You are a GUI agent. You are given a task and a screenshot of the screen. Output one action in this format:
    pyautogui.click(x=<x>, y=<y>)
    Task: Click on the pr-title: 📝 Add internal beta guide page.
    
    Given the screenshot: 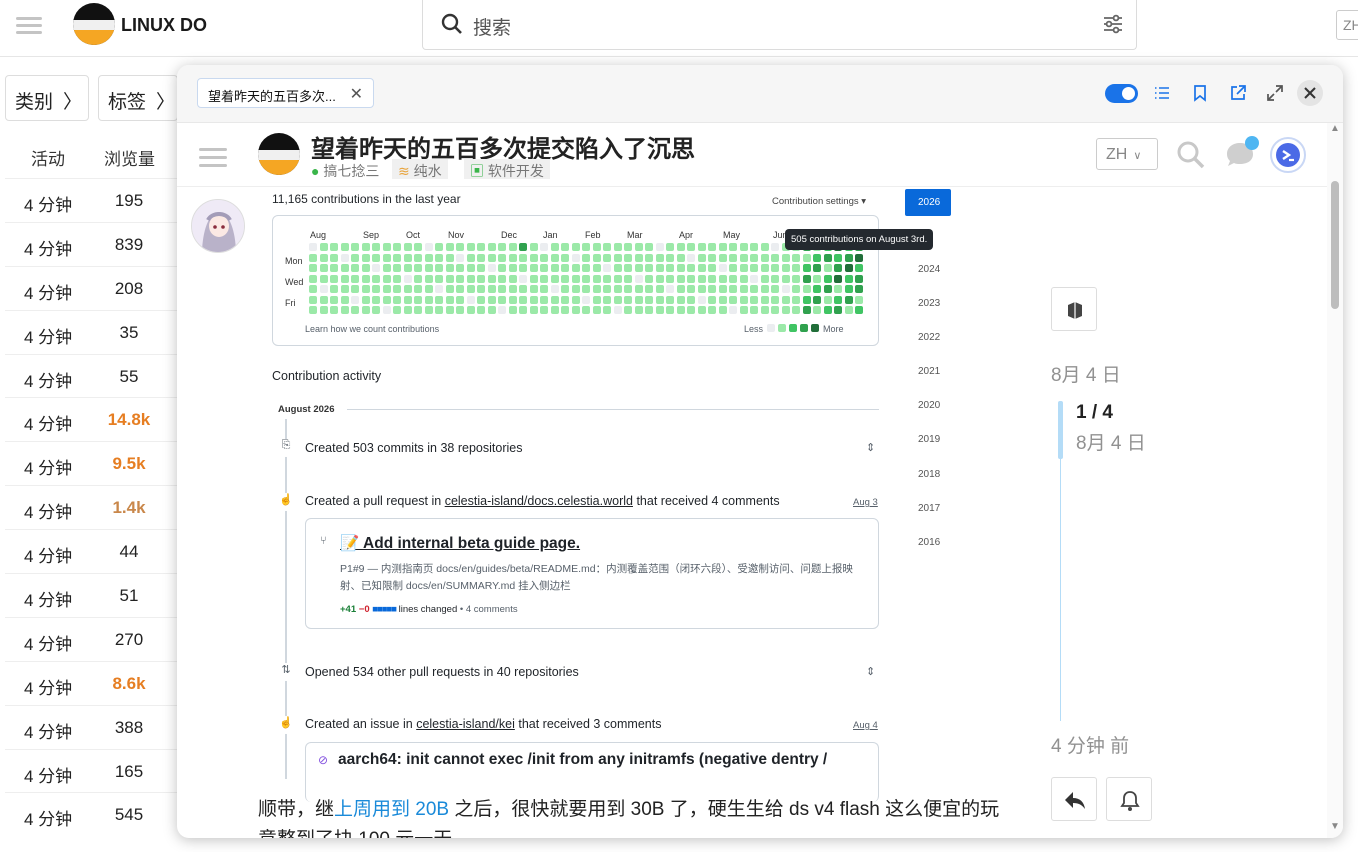 What is the action you would take?
    pyautogui.click(x=460, y=543)
    